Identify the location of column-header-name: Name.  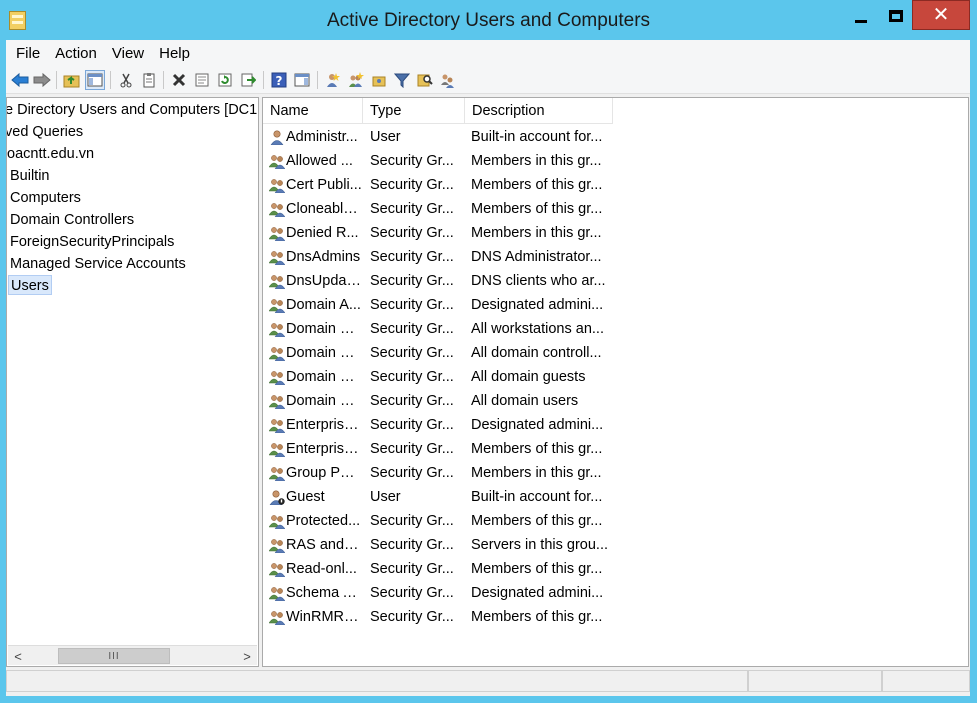
(313, 111).